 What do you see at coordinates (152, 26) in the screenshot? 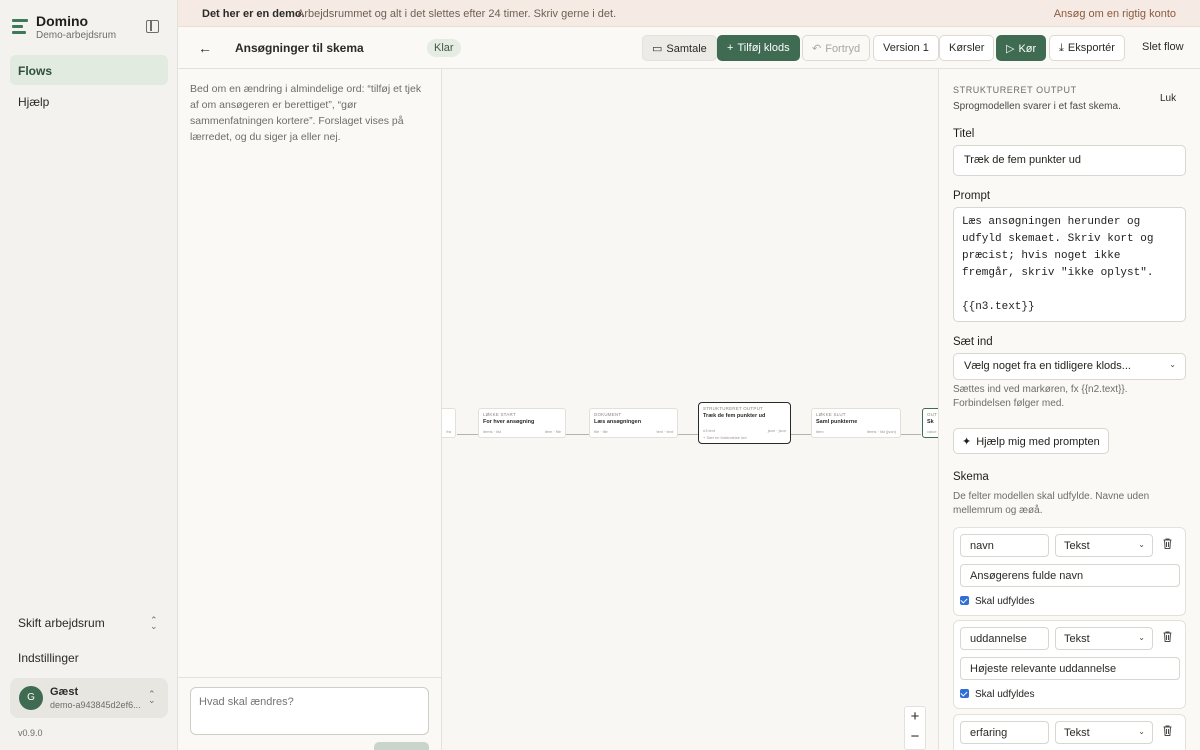
I see `collapse-sidebar-icon` at bounding box center [152, 26].